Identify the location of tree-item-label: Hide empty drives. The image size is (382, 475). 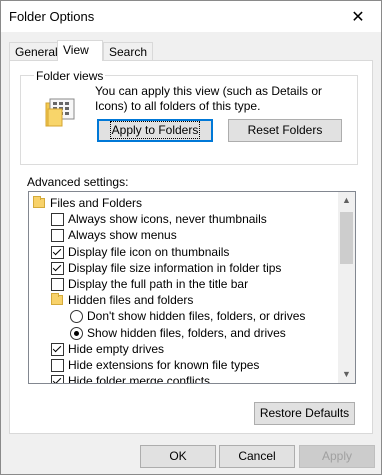
(116, 348).